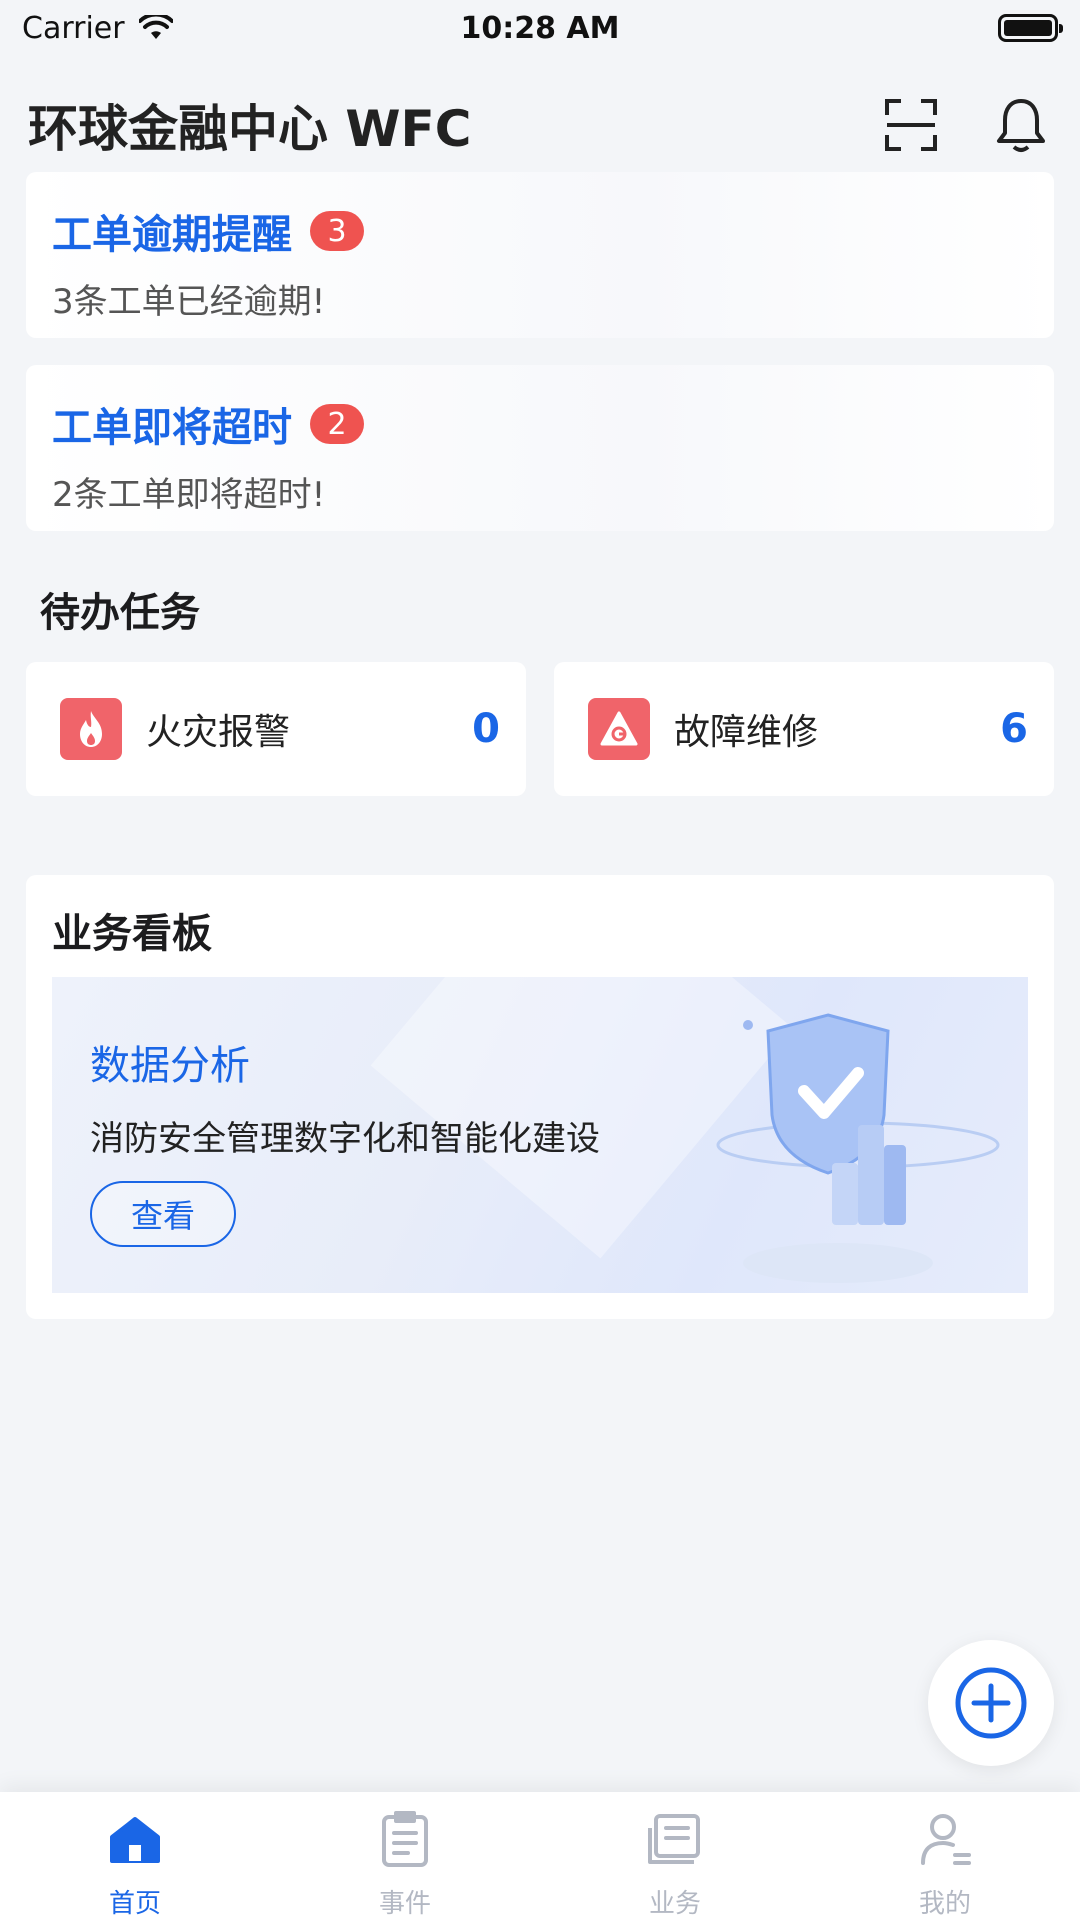 The height and width of the screenshot is (1920, 1080). I want to click on task-label: 故障维修, so click(746, 732).